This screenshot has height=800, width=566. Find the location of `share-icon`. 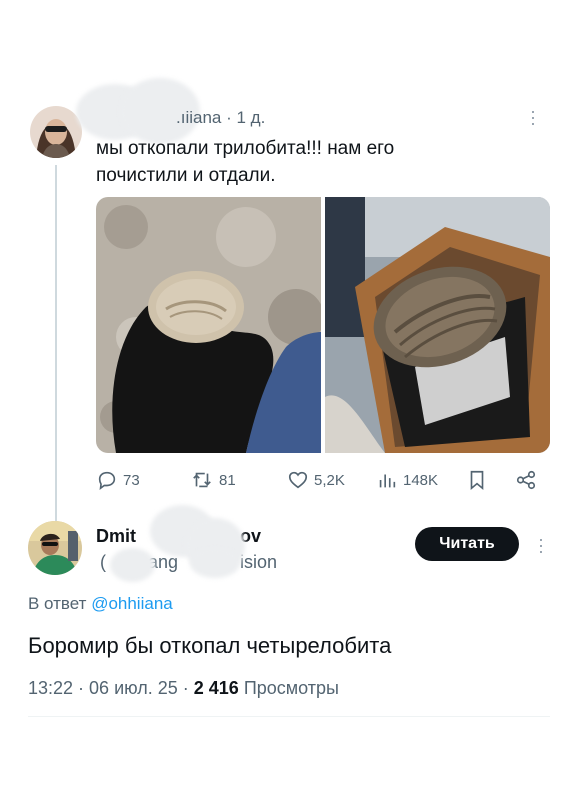

share-icon is located at coordinates (526, 480).